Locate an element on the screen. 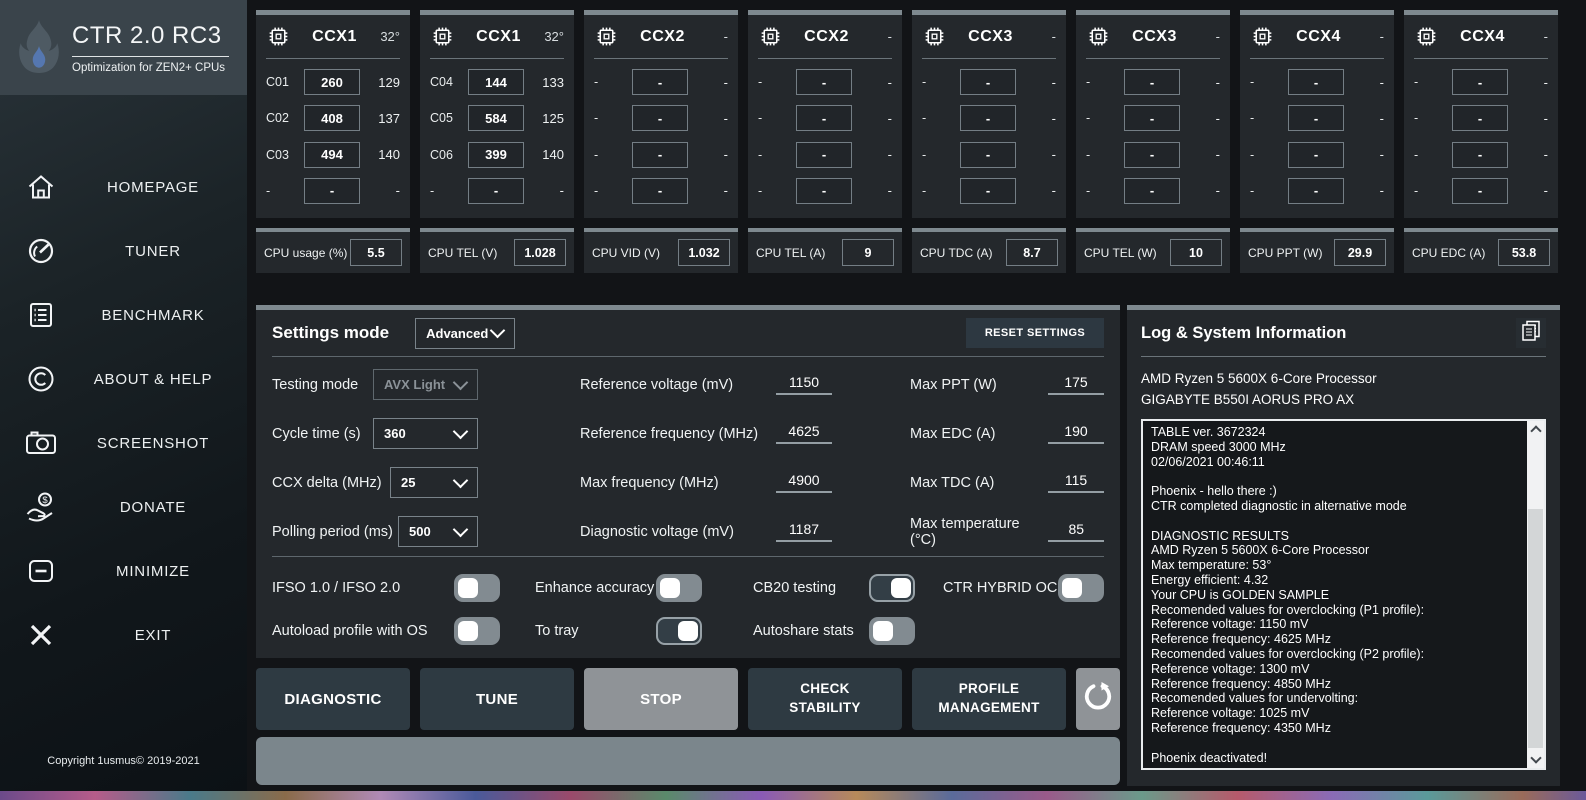 Image resolution: width=1586 pixels, height=800 pixels. toggle-autoload-profile-with-os is located at coordinates (477, 630).